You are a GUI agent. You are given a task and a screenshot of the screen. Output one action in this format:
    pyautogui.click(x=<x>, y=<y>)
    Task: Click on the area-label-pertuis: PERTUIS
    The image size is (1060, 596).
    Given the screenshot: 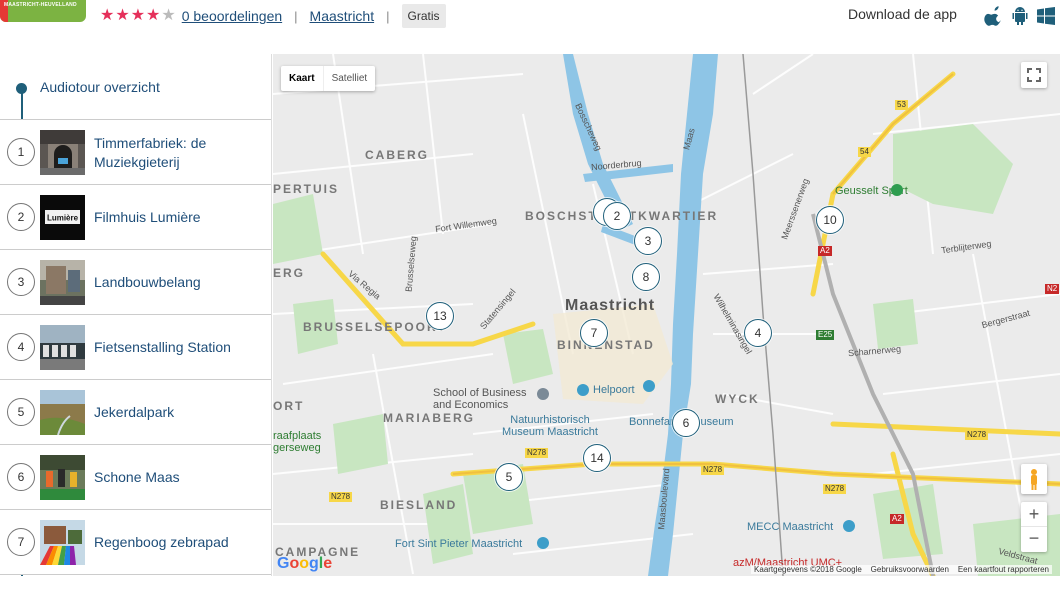 What is the action you would take?
    pyautogui.click(x=306, y=189)
    